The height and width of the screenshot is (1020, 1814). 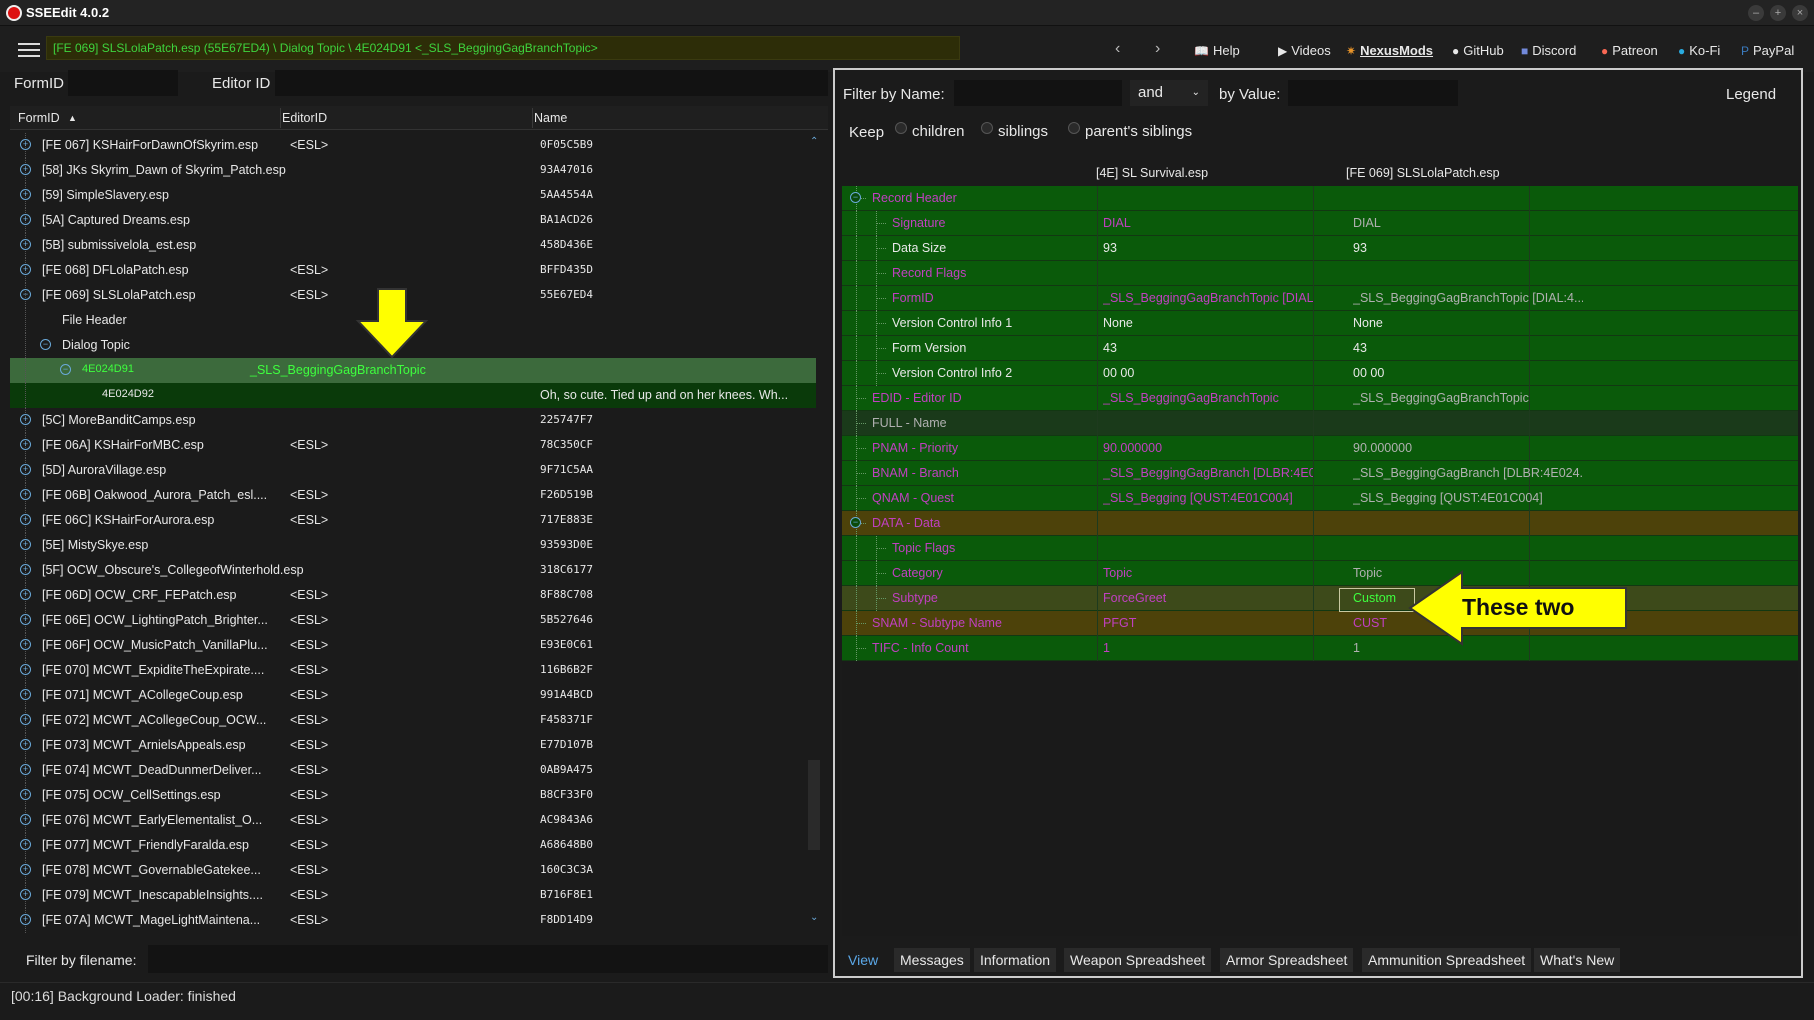 I want to click on record-row: − Record Header, so click(x=1320, y=198).